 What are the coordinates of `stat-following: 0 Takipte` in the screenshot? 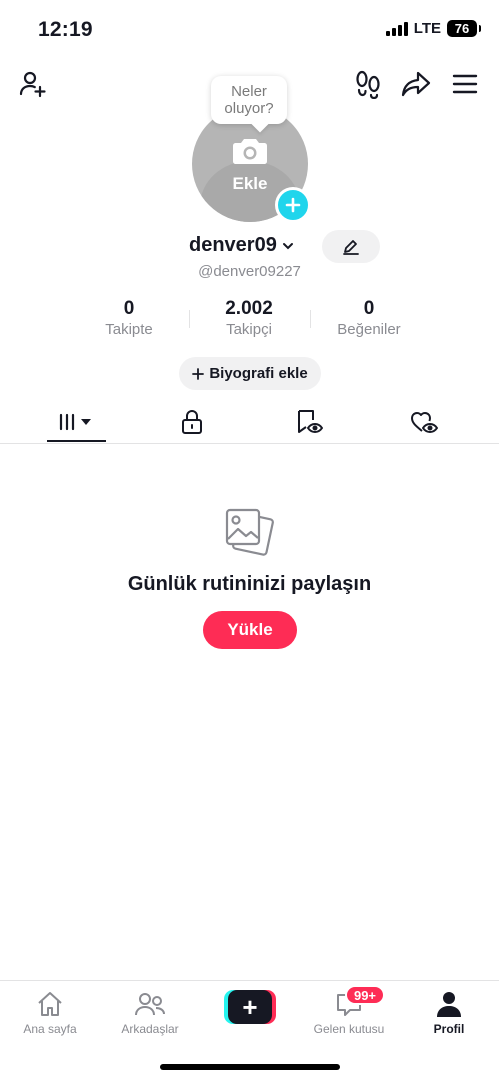 It's located at (129, 318).